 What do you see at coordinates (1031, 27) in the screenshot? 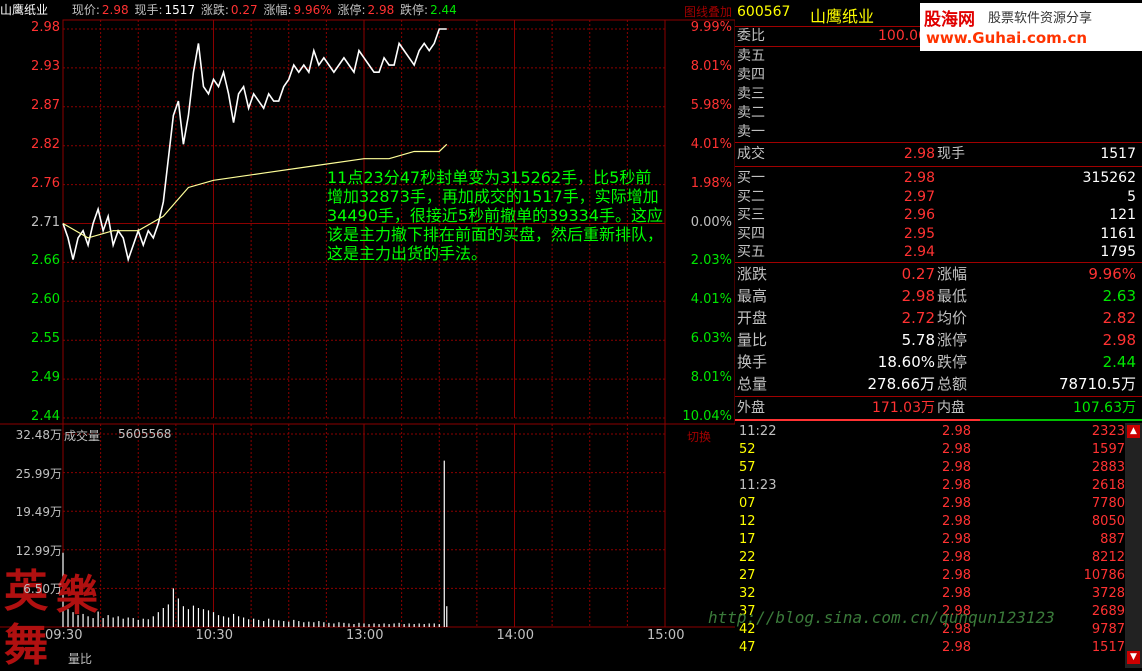
I see `guhai-logo: 股海网 股票软件资源分享 www.Guhai.com.cn` at bounding box center [1031, 27].